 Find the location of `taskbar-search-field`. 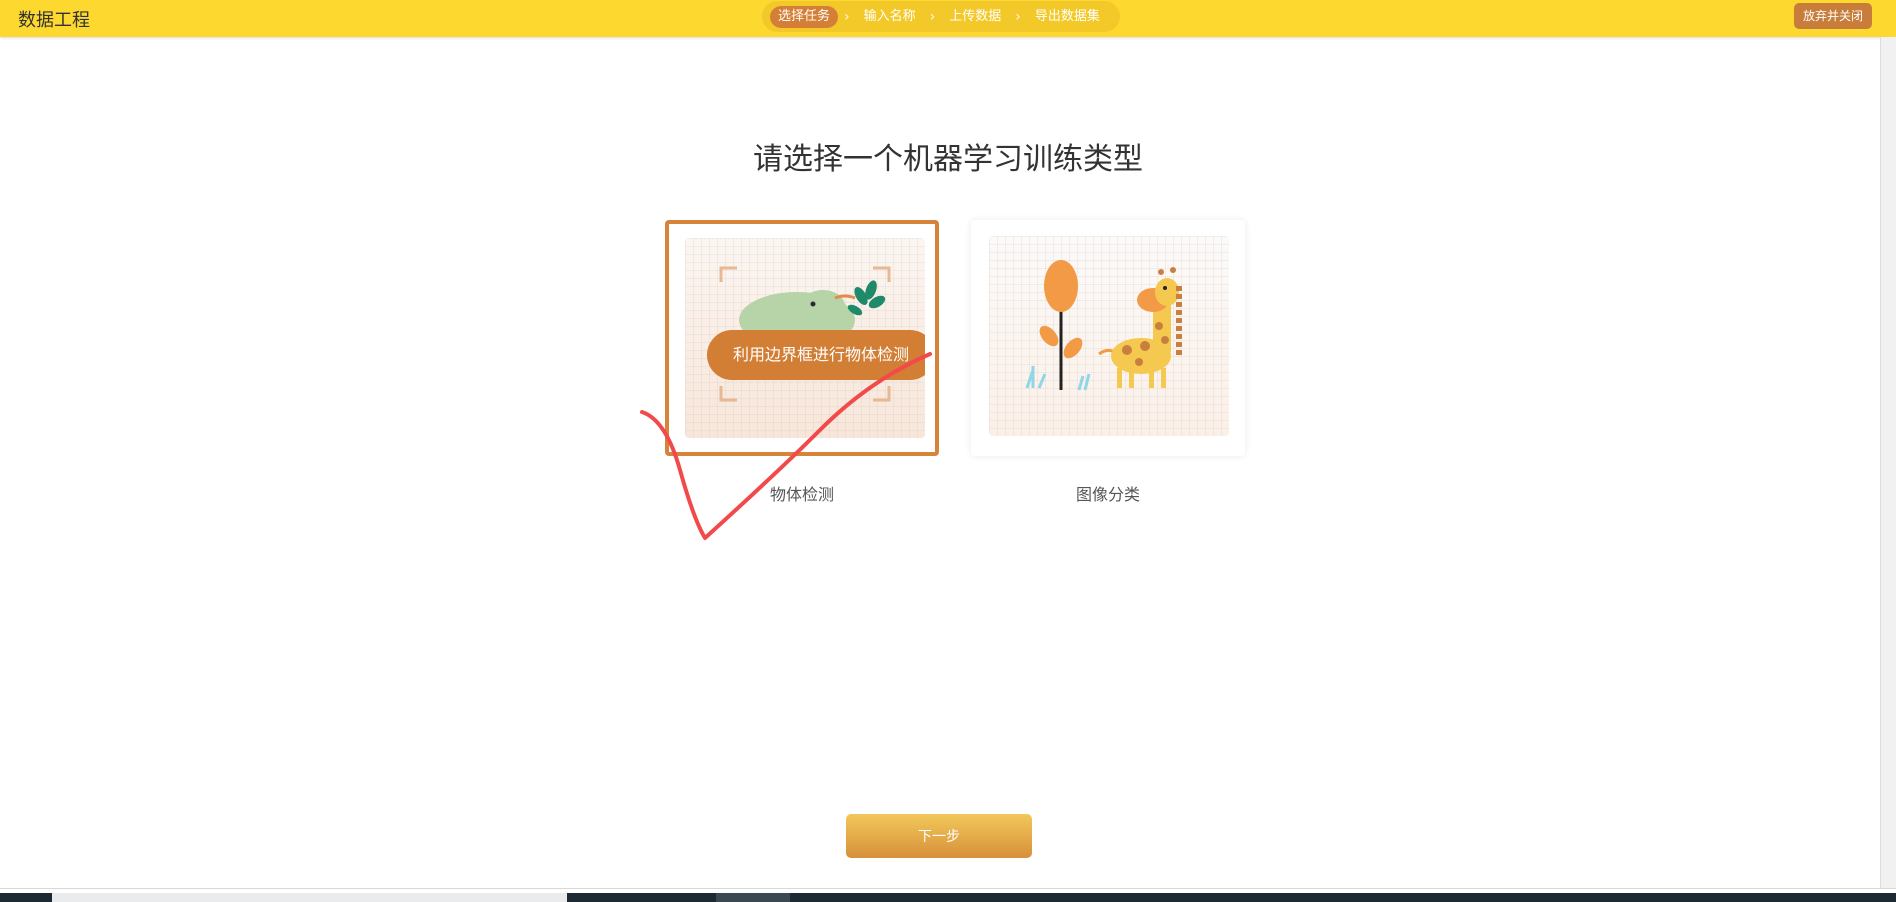

taskbar-search-field is located at coordinates (309, 897).